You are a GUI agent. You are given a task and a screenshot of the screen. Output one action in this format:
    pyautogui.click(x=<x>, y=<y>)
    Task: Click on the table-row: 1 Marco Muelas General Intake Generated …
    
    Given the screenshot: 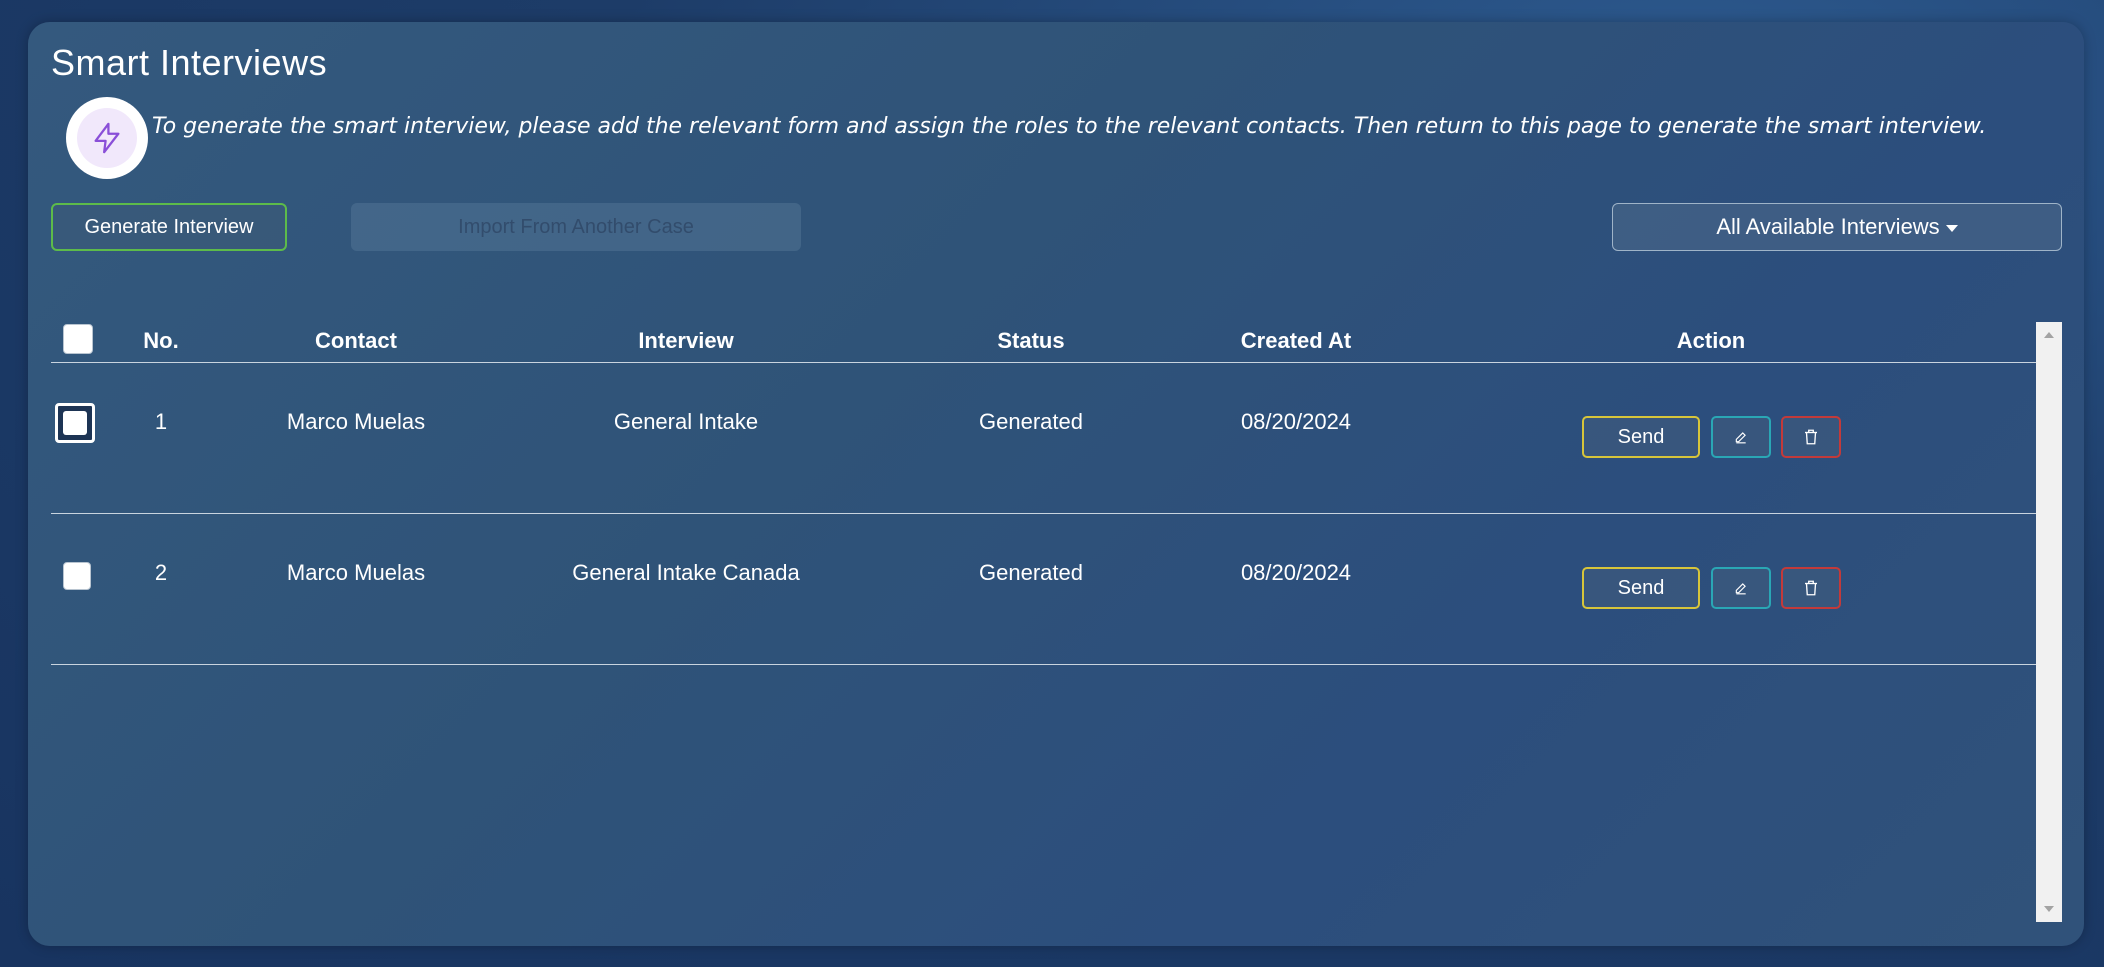 What is the action you would take?
    pyautogui.click(x=1043, y=438)
    